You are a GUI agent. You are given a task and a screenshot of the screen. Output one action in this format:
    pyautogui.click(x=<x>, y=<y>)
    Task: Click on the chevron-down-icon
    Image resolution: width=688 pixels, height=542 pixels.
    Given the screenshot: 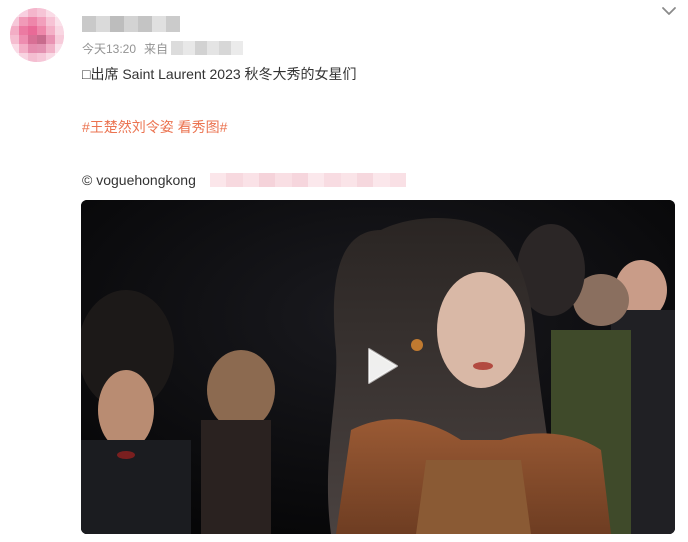 What is the action you would take?
    pyautogui.click(x=669, y=11)
    